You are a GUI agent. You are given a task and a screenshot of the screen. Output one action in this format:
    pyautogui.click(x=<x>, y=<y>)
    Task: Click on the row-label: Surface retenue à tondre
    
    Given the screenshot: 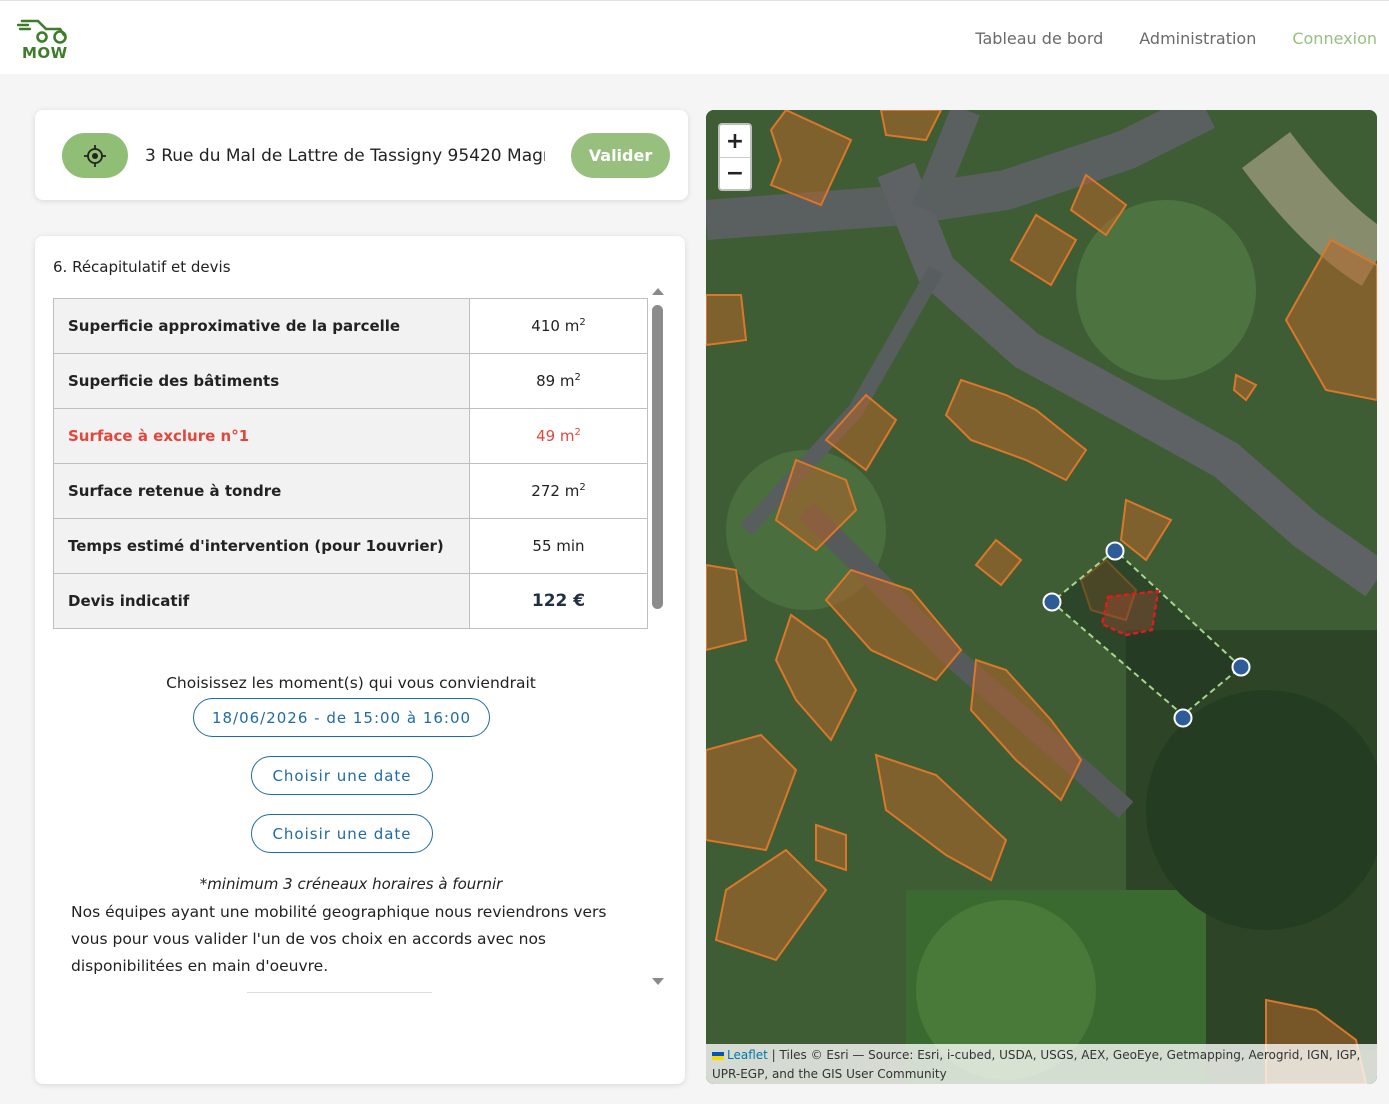 What is the action you would take?
    pyautogui.click(x=261, y=491)
    